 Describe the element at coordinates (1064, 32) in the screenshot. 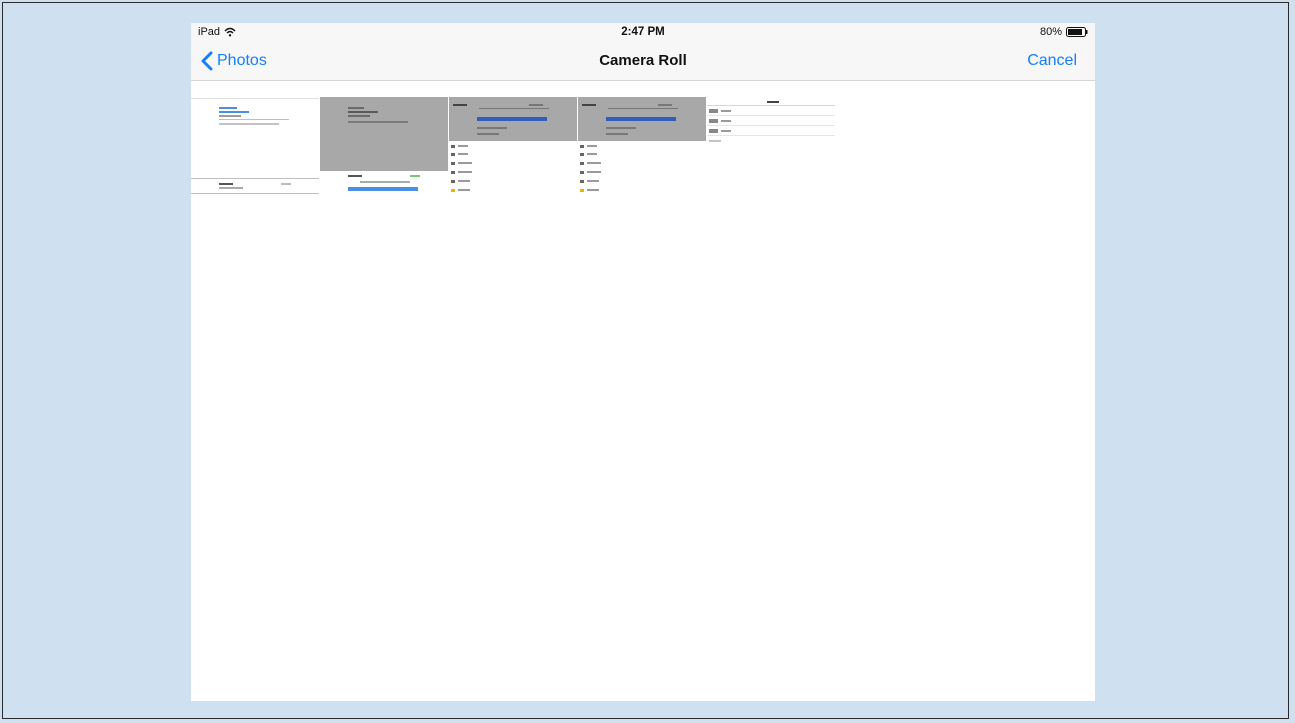

I see `status-right: 80%` at that location.